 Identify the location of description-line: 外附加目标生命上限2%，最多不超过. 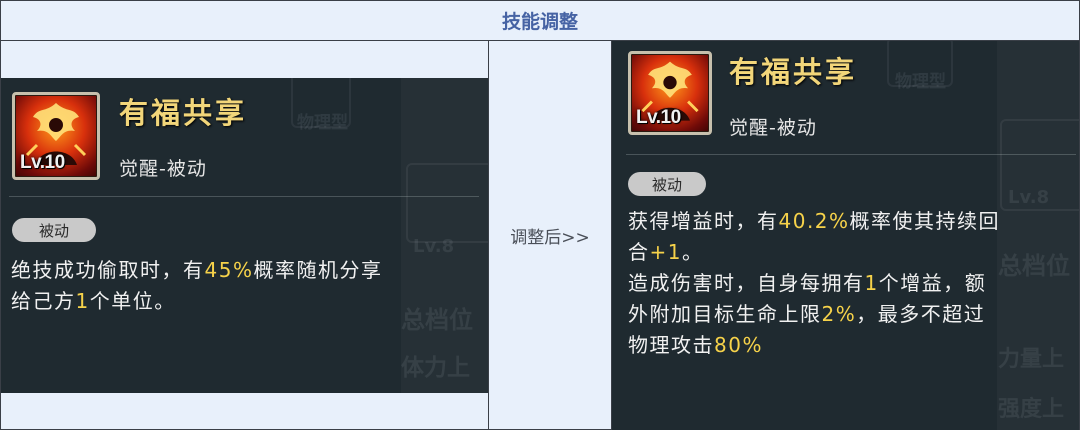
(807, 314).